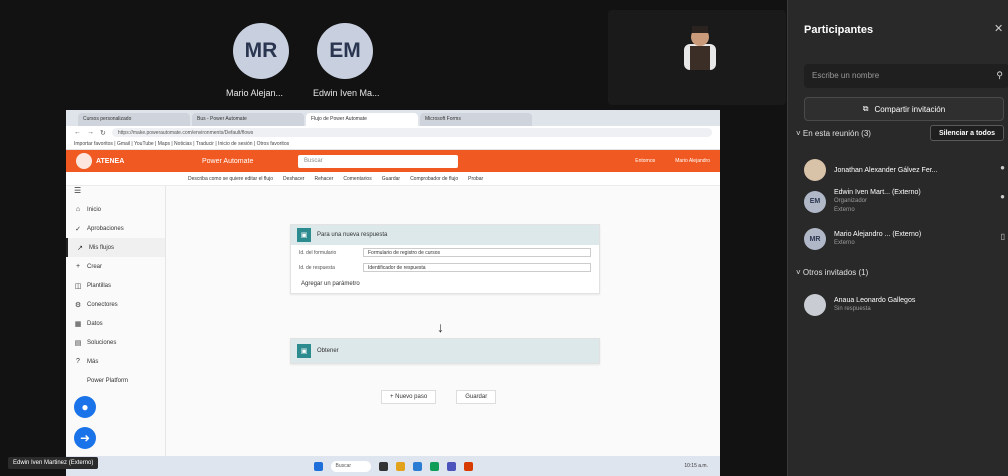 The width and height of the screenshot is (1008, 476). What do you see at coordinates (115, 342) in the screenshot?
I see `sidebar-item-solutions: ▤ Soluciones` at bounding box center [115, 342].